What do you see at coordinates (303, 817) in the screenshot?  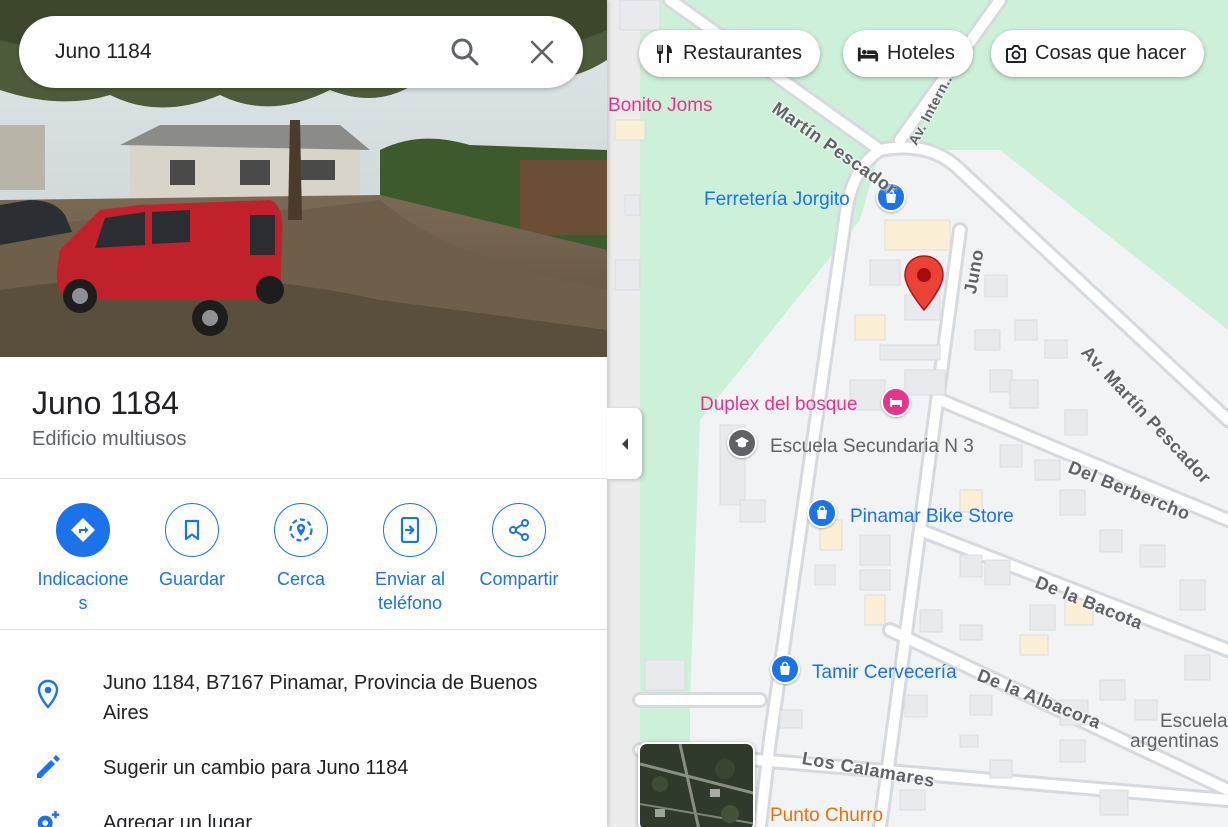 I see `add-place-row: Agregar un lugar` at bounding box center [303, 817].